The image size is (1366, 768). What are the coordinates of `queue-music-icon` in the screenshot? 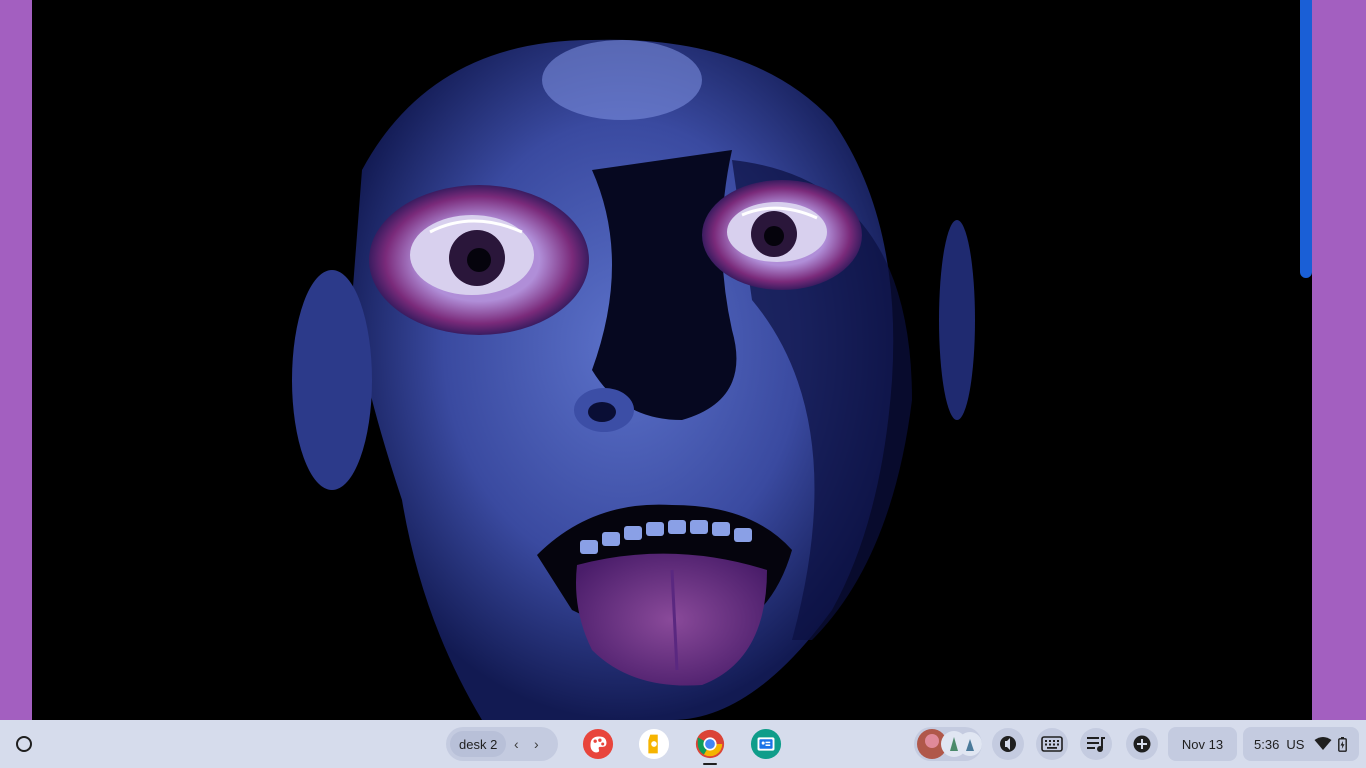 It's located at (1096, 744).